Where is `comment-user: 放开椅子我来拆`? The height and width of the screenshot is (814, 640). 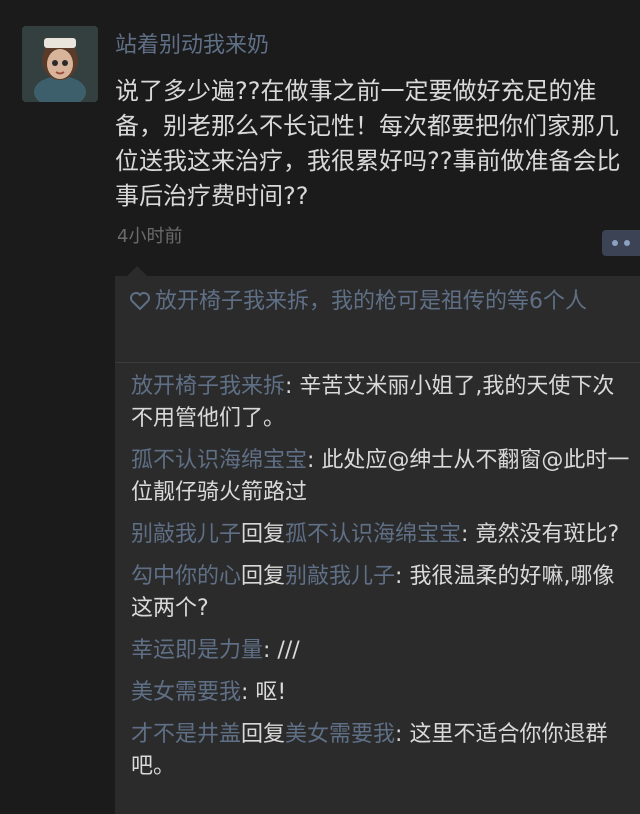
comment-user: 放开椅子我来拆 is located at coordinates (208, 386).